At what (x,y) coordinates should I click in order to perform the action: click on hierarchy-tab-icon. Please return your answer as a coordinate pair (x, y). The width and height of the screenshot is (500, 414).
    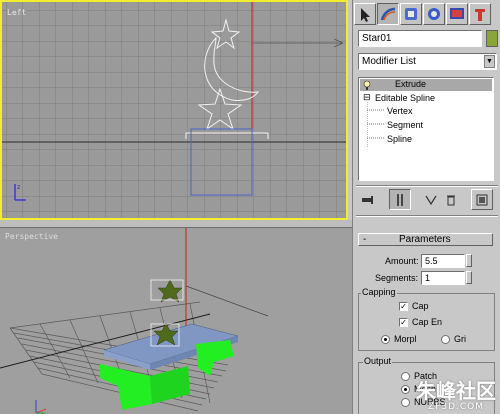
    Looking at the image, I should click on (411, 14).